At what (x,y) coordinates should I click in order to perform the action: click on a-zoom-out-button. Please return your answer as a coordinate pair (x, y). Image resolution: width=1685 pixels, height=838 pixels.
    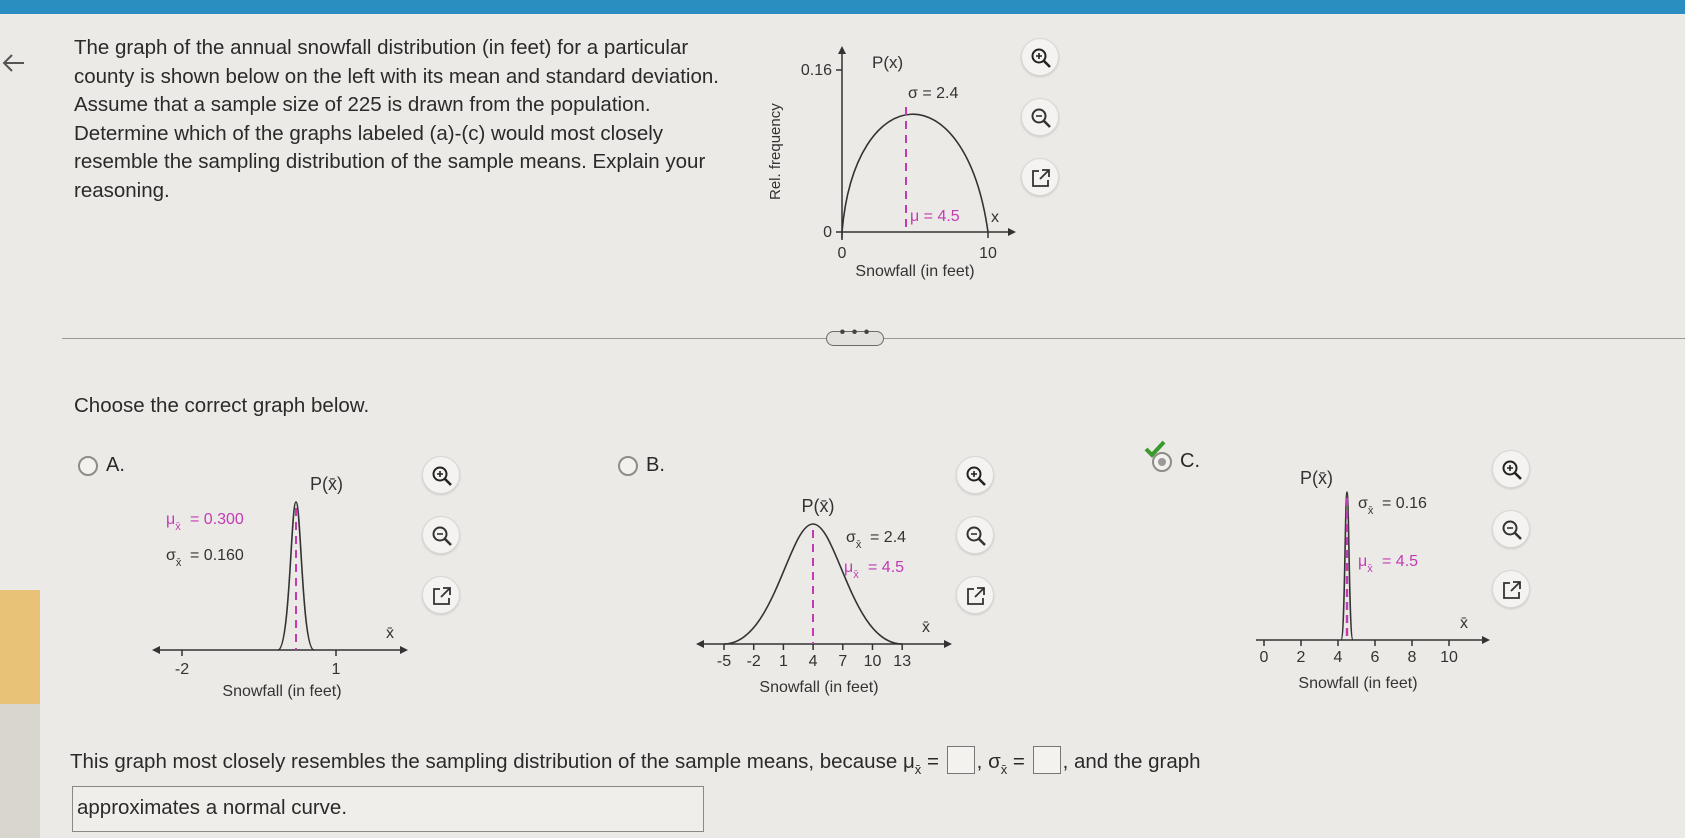
    Looking at the image, I should click on (441, 535).